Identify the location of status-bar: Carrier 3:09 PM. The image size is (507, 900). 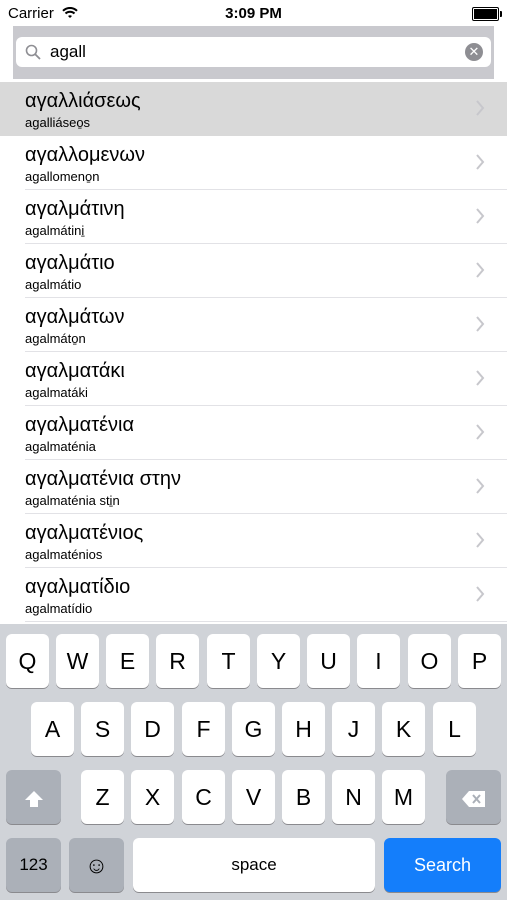
(253, 14).